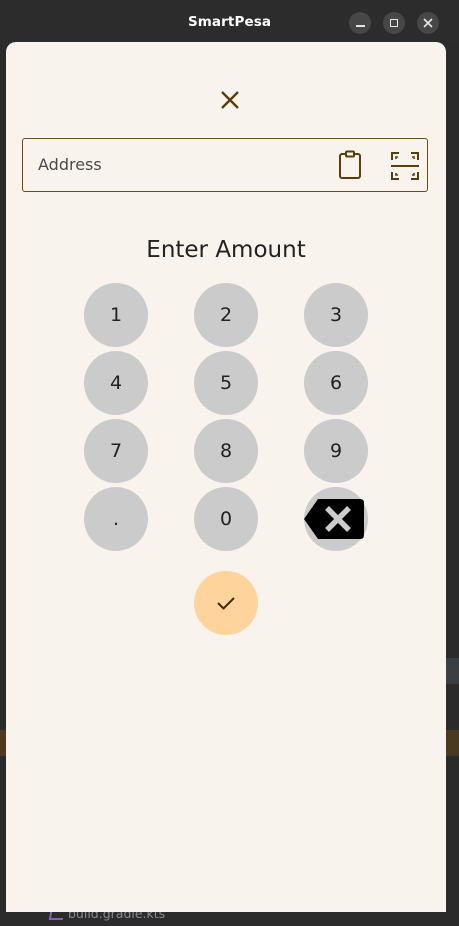 Image resolution: width=459 pixels, height=926 pixels. Describe the element at coordinates (452, 743) in the screenshot. I see `background-highlight` at that location.